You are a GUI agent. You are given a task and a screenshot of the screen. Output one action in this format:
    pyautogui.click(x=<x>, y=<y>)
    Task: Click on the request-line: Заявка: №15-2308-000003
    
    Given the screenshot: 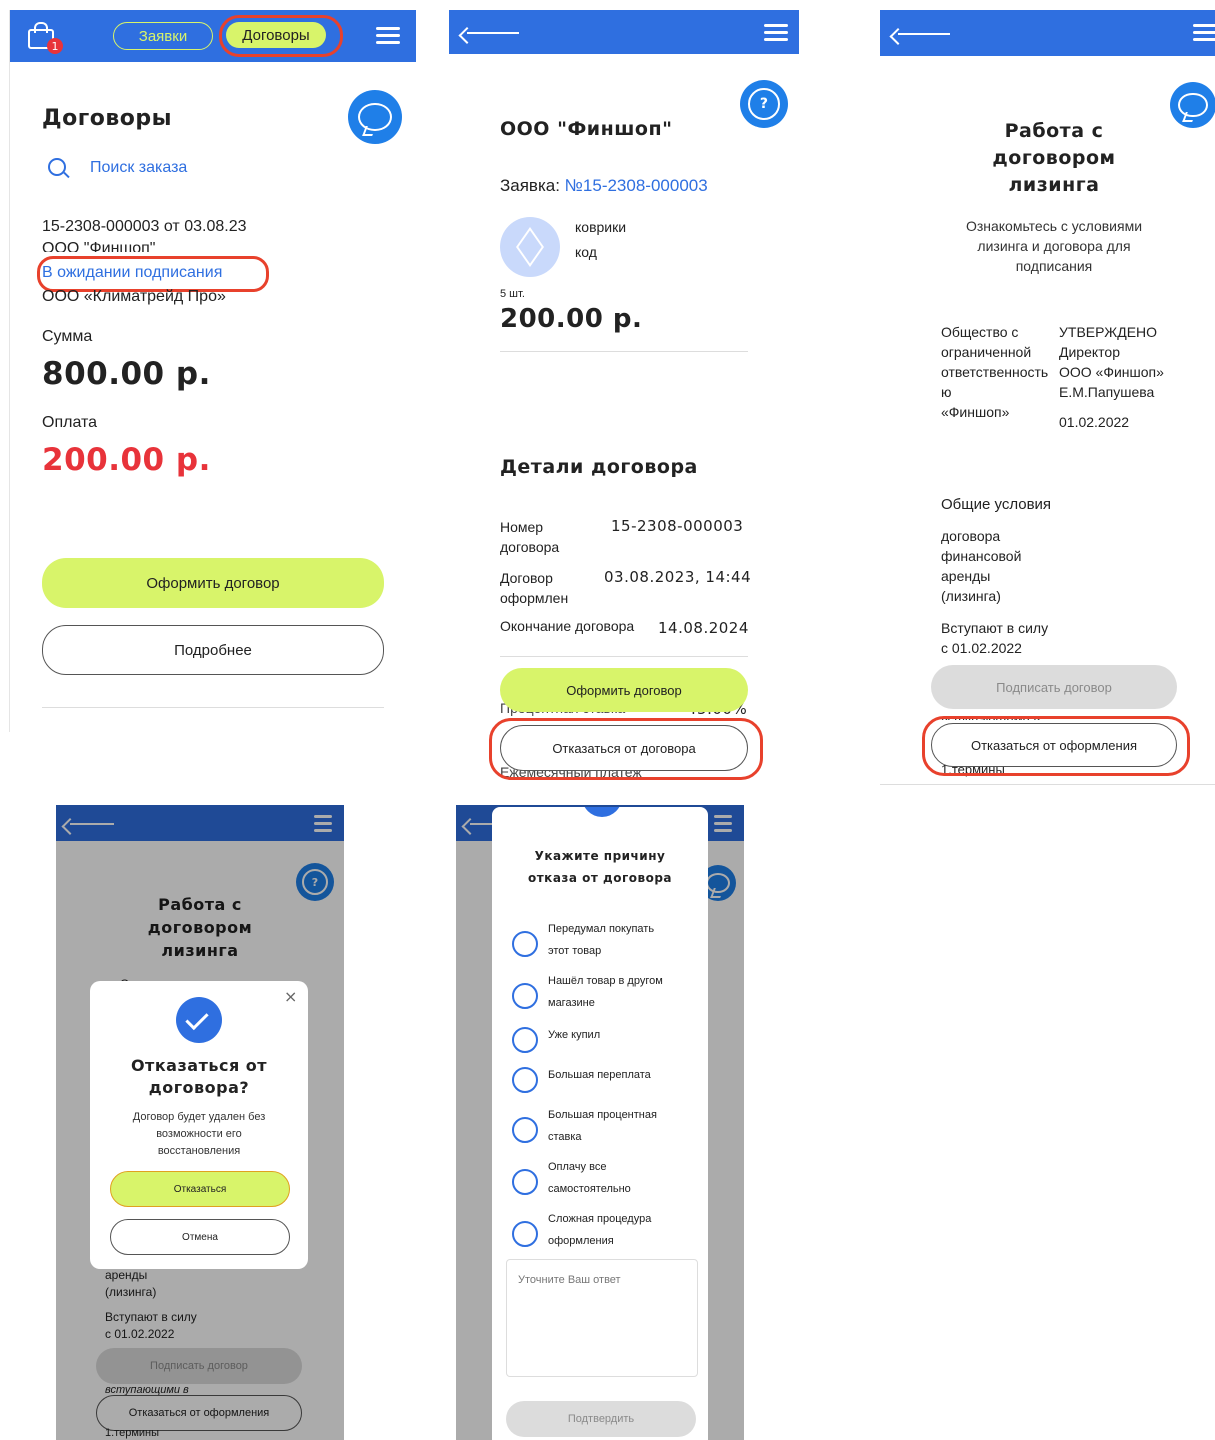 What is the action you would take?
    pyautogui.click(x=604, y=186)
    